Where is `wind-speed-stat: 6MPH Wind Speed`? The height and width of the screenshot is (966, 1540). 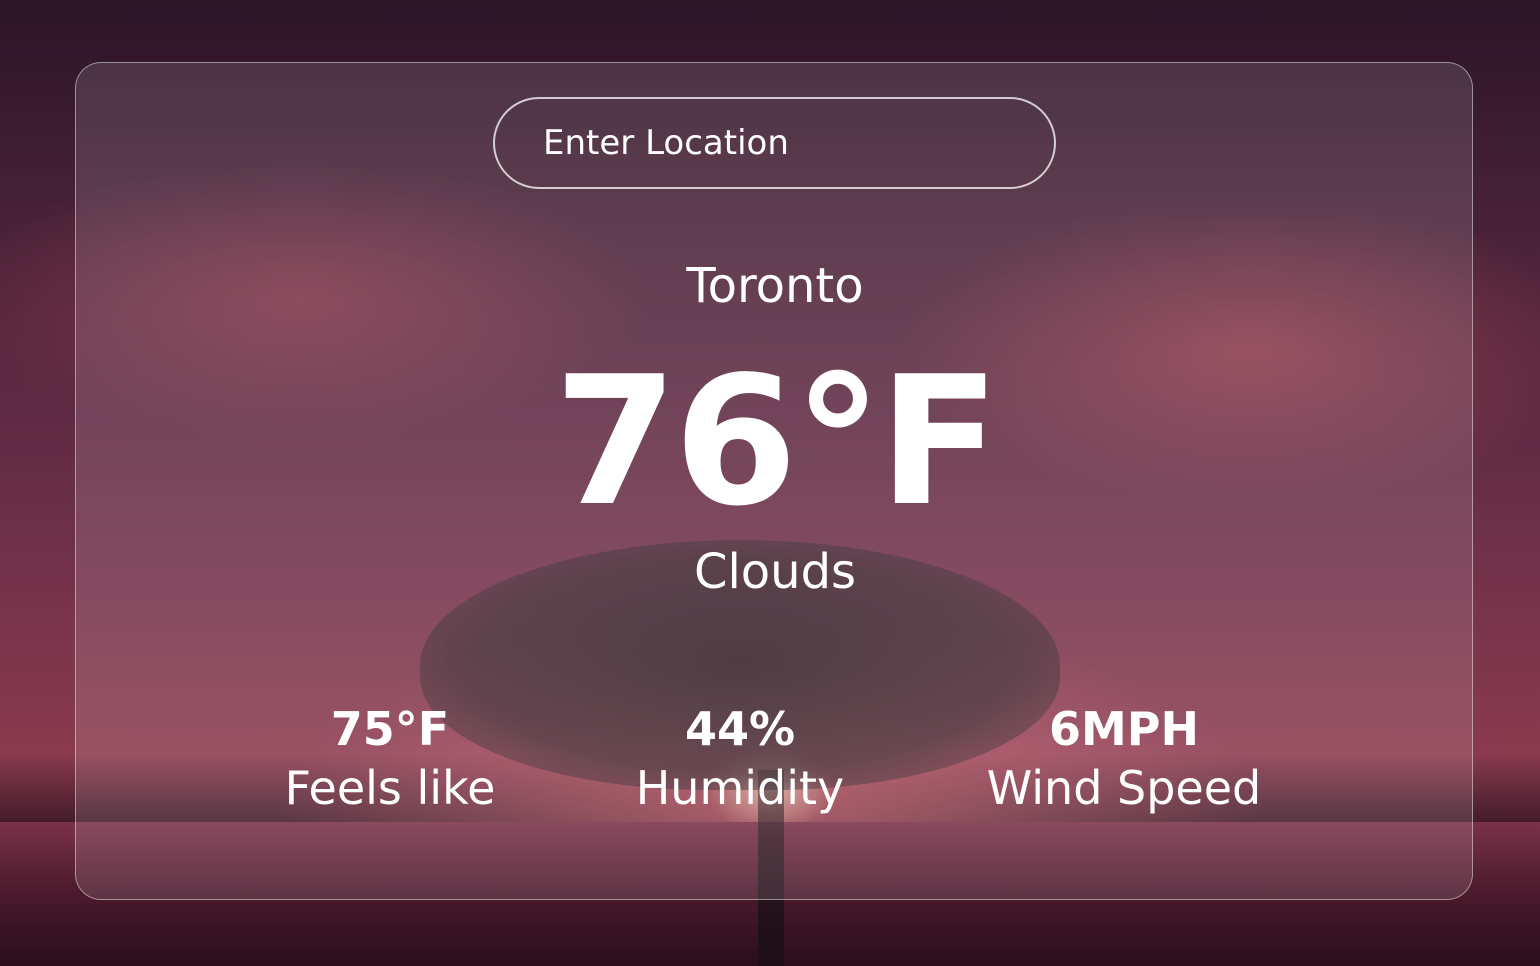 wind-speed-stat: 6MPH Wind Speed is located at coordinates (1124, 759).